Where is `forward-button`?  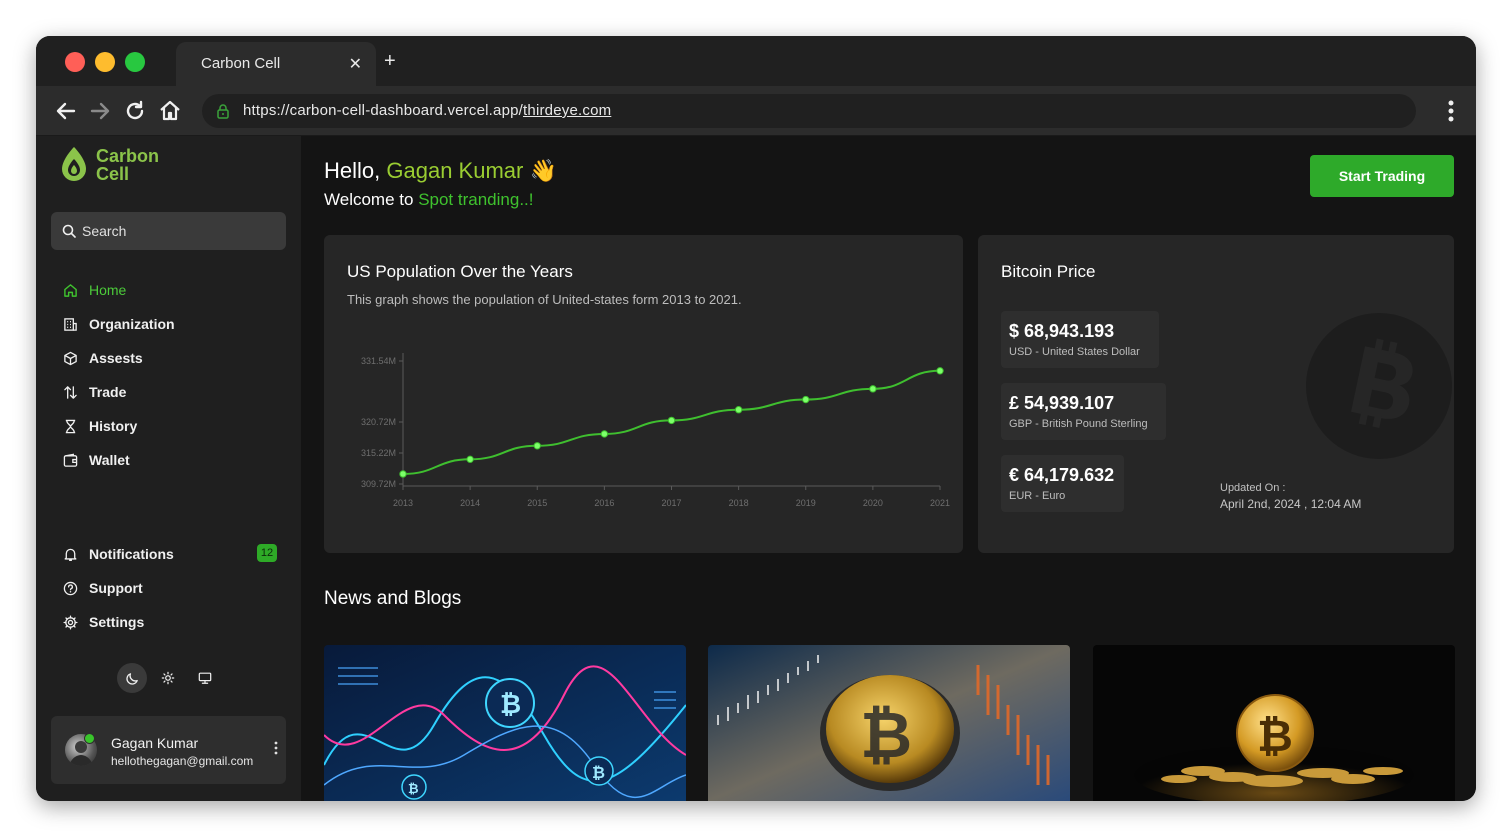
forward-button is located at coordinates (100, 111).